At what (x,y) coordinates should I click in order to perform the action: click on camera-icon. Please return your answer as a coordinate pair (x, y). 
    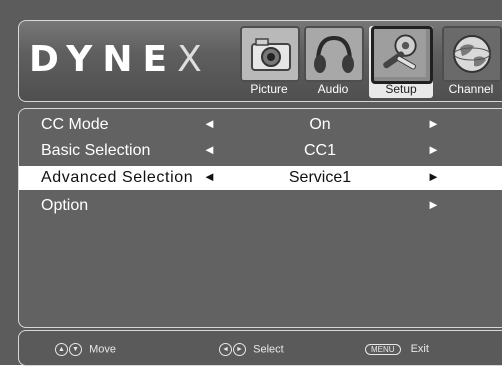
    Looking at the image, I should click on (270, 54).